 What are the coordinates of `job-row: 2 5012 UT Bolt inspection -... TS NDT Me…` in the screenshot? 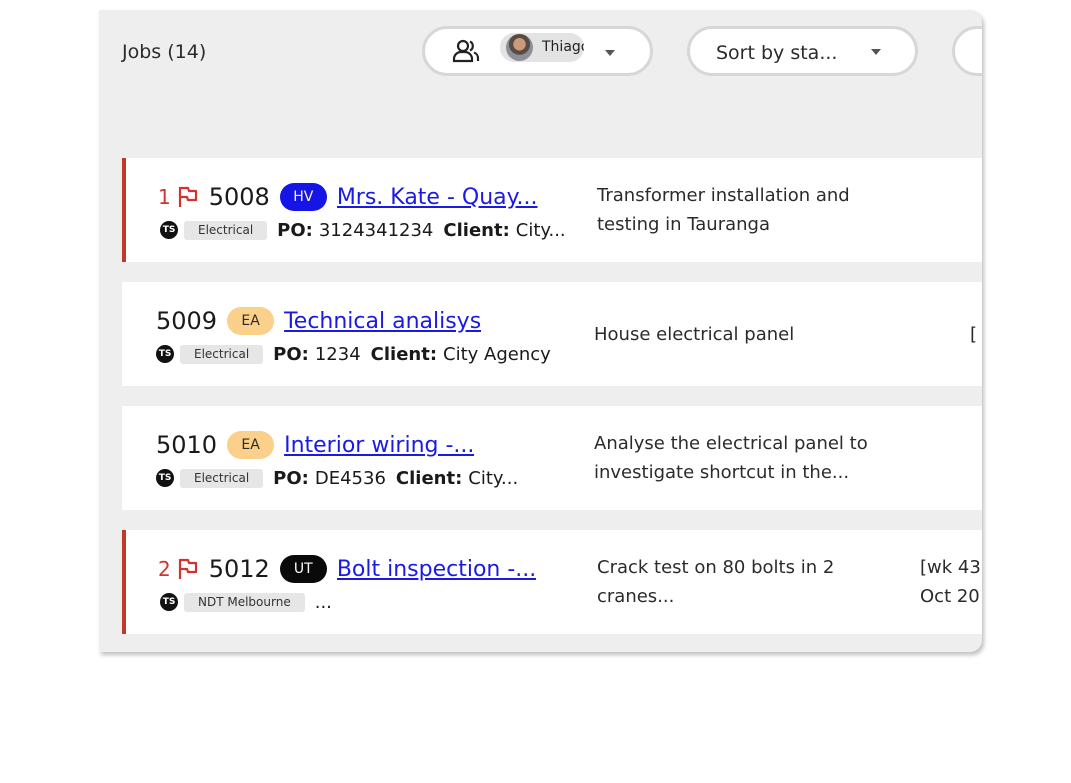 It's located at (552, 582).